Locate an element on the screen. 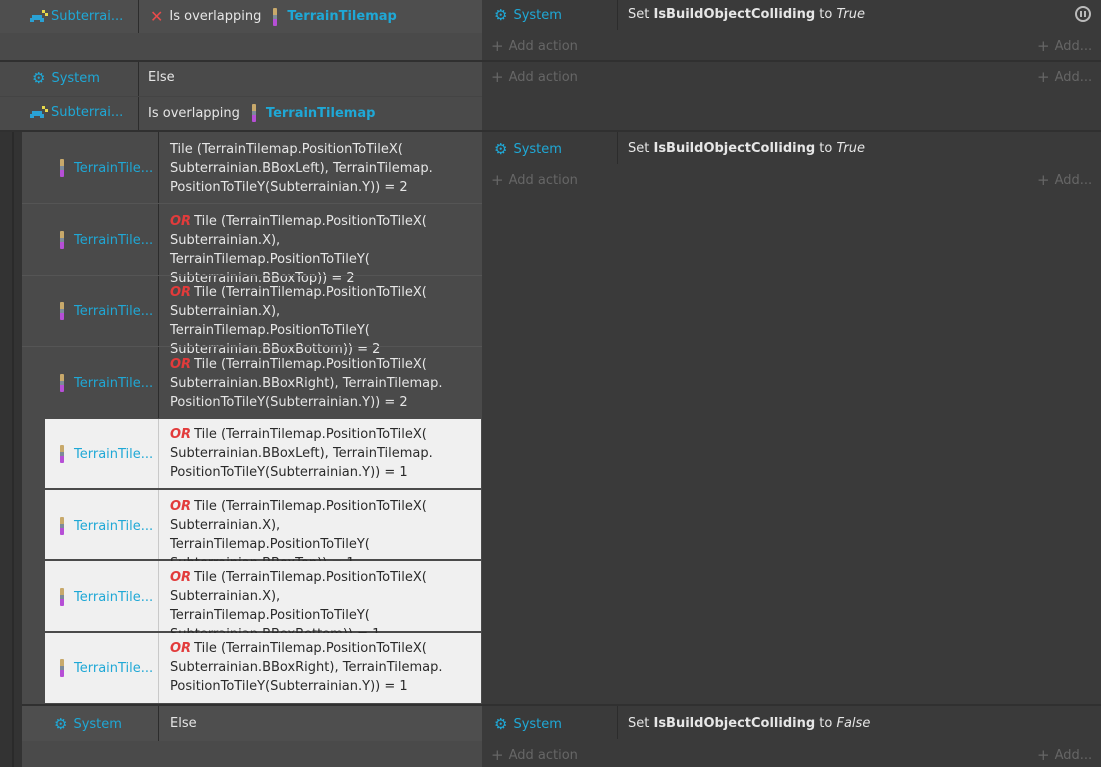  else-event-condition-text: Else is located at coordinates (183, 723).